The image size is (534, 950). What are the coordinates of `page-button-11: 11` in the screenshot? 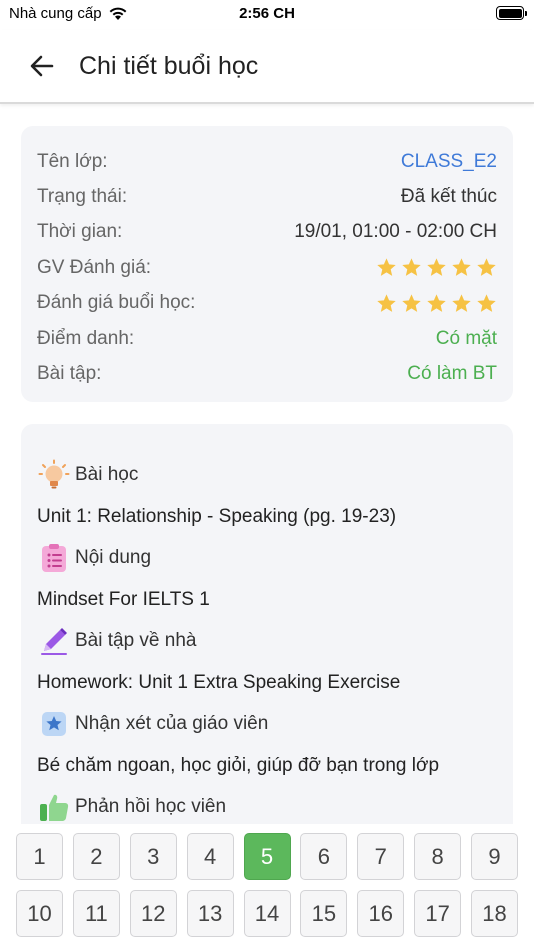 It's located at (96, 913).